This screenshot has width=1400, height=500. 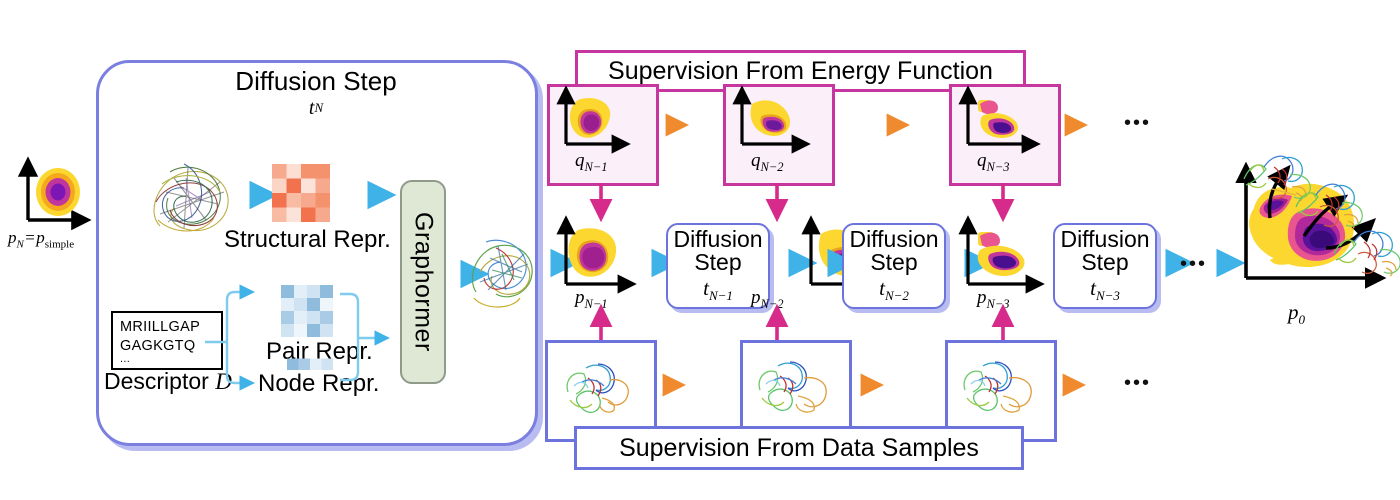 I want to click on diffusion-step-box-3: Diffusion Step tN−3, so click(x=1105, y=266).